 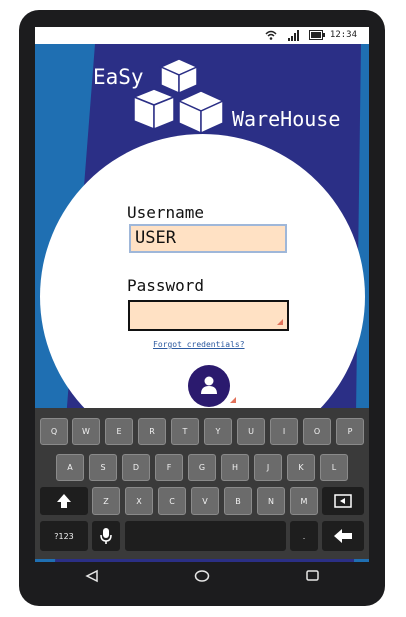 I want to click on cursor-arrow-icon, so click(x=233, y=400).